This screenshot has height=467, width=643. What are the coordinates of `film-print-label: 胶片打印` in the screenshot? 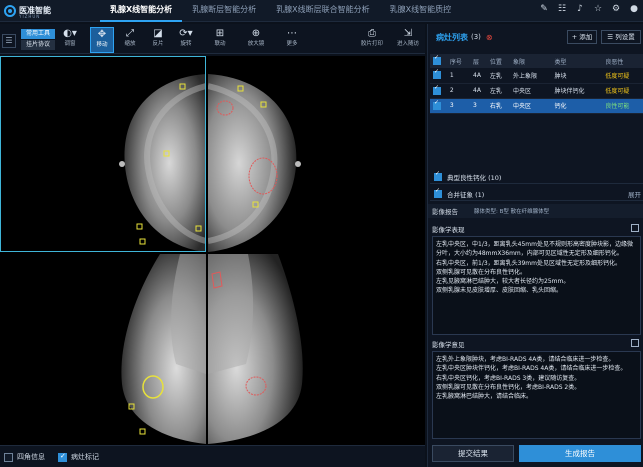 It's located at (371, 44).